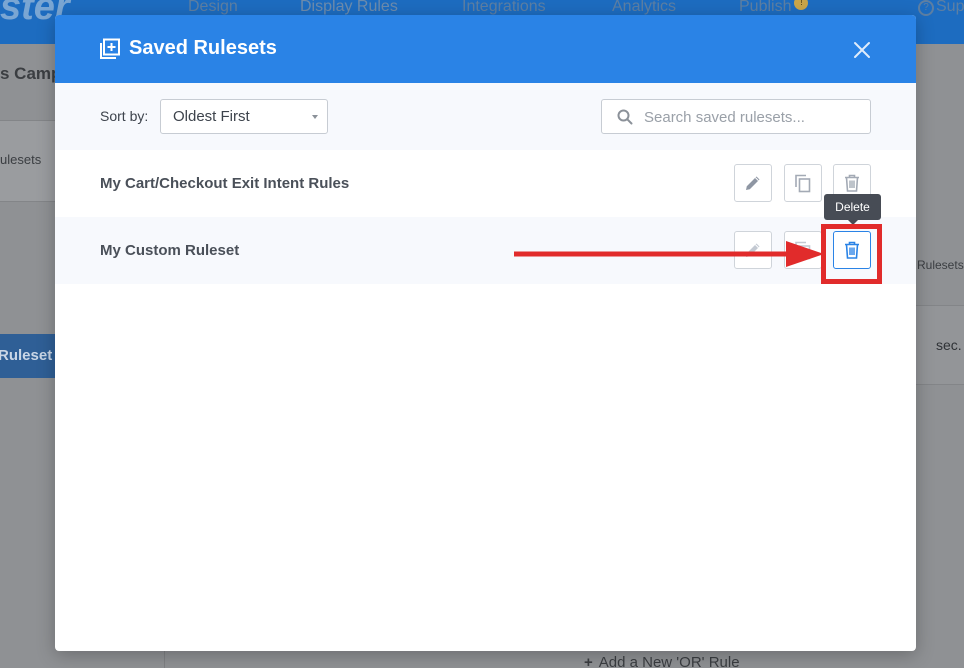 The height and width of the screenshot is (668, 964). I want to click on campaign-title-fragment: s Camp, so click(31, 73).